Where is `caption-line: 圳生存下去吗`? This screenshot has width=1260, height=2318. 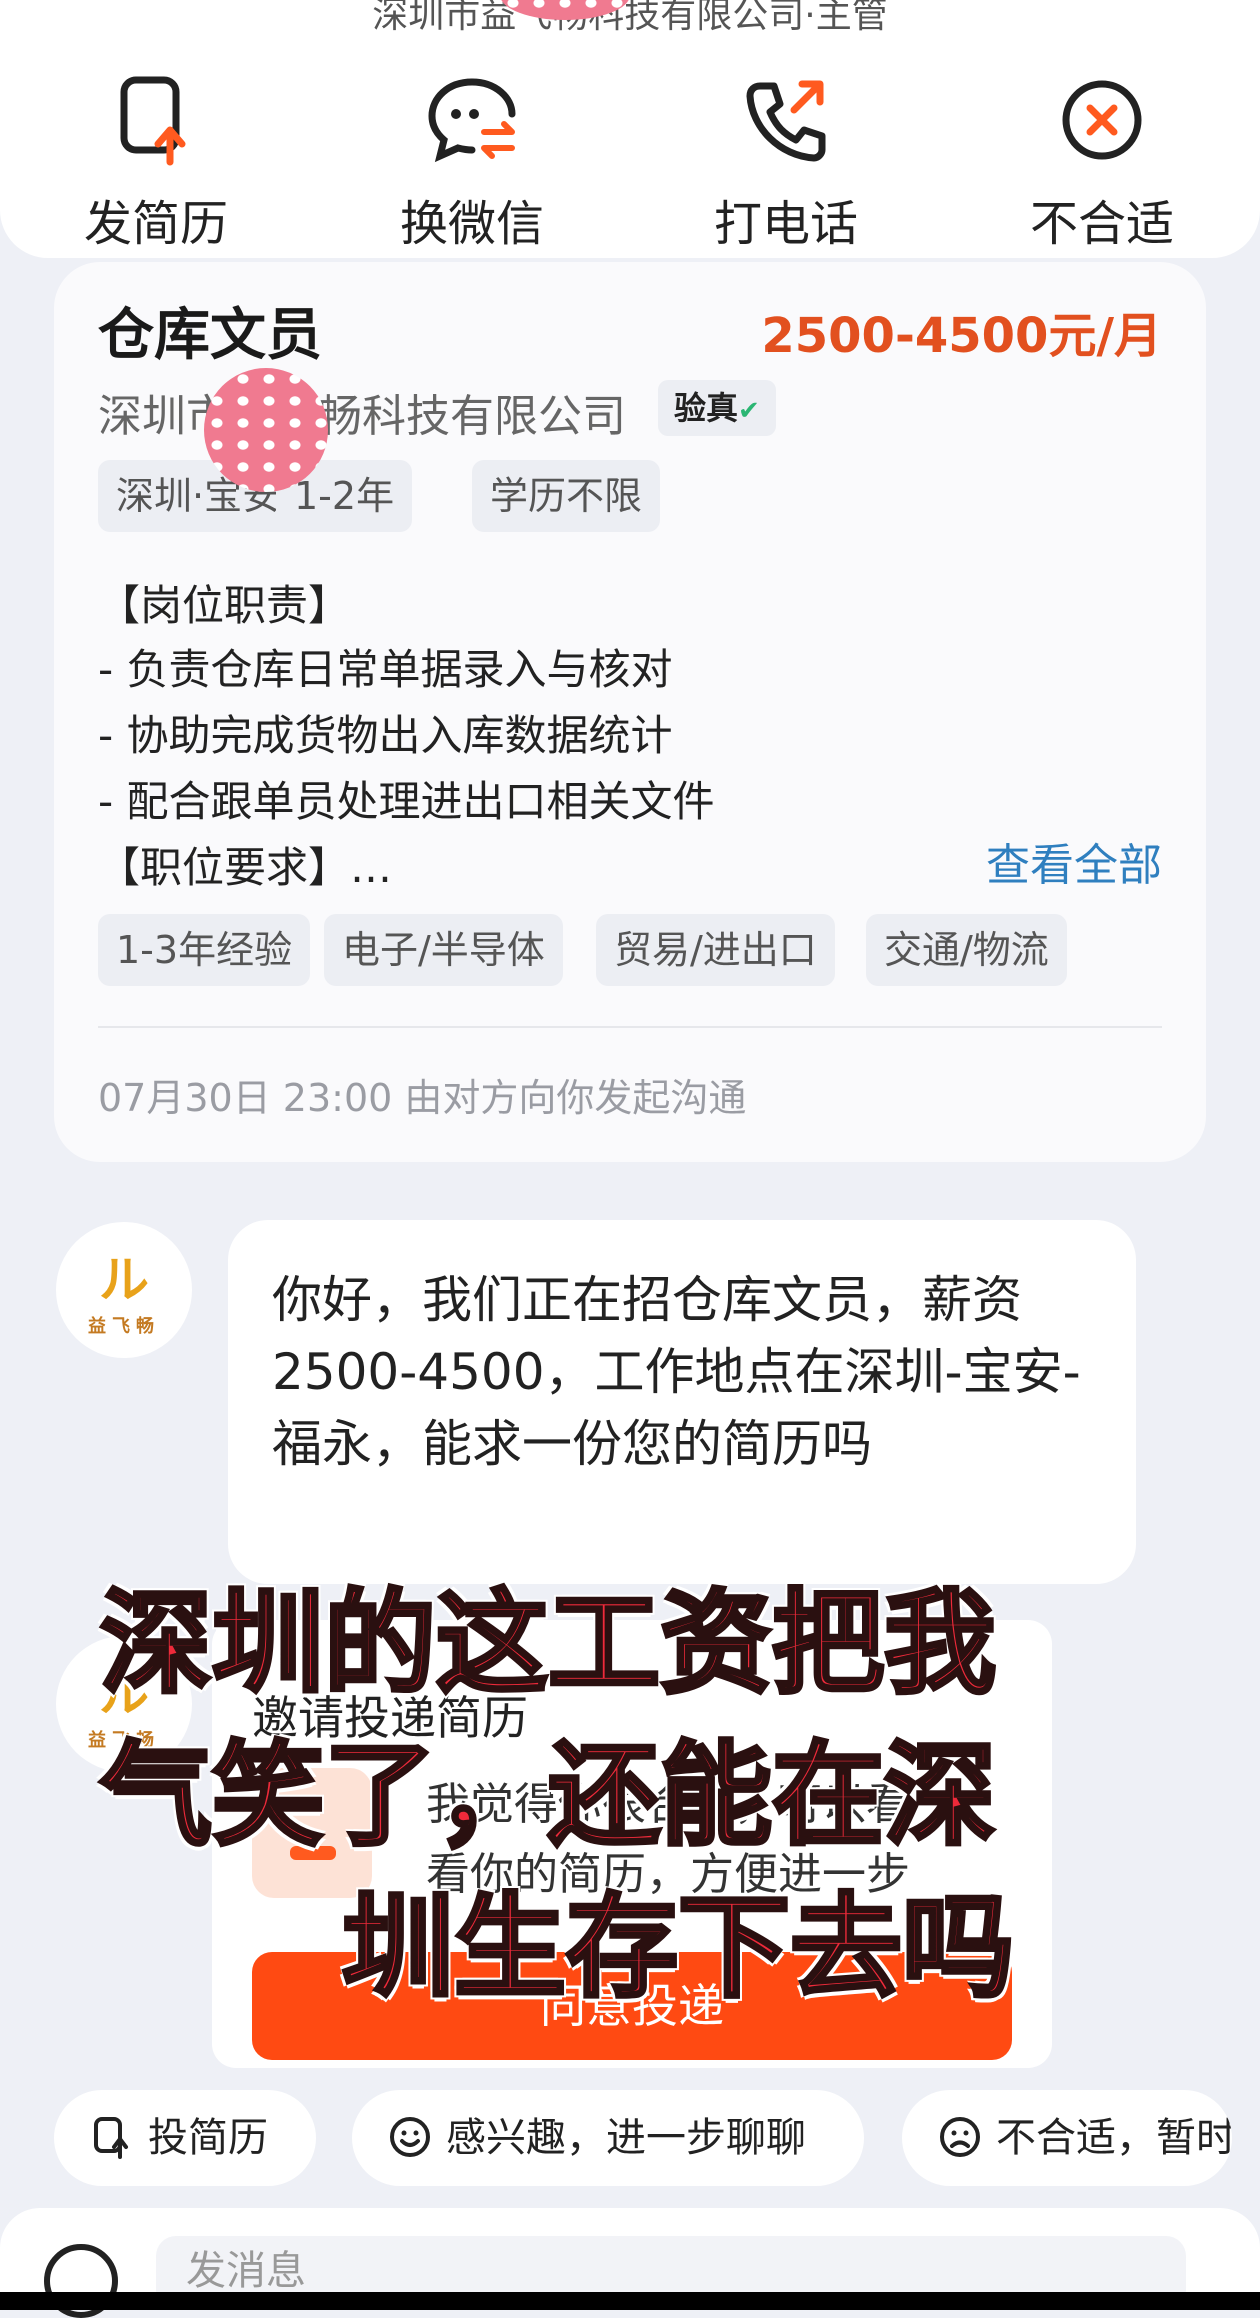
caption-line: 圳生存下去吗 is located at coordinates (678, 1948).